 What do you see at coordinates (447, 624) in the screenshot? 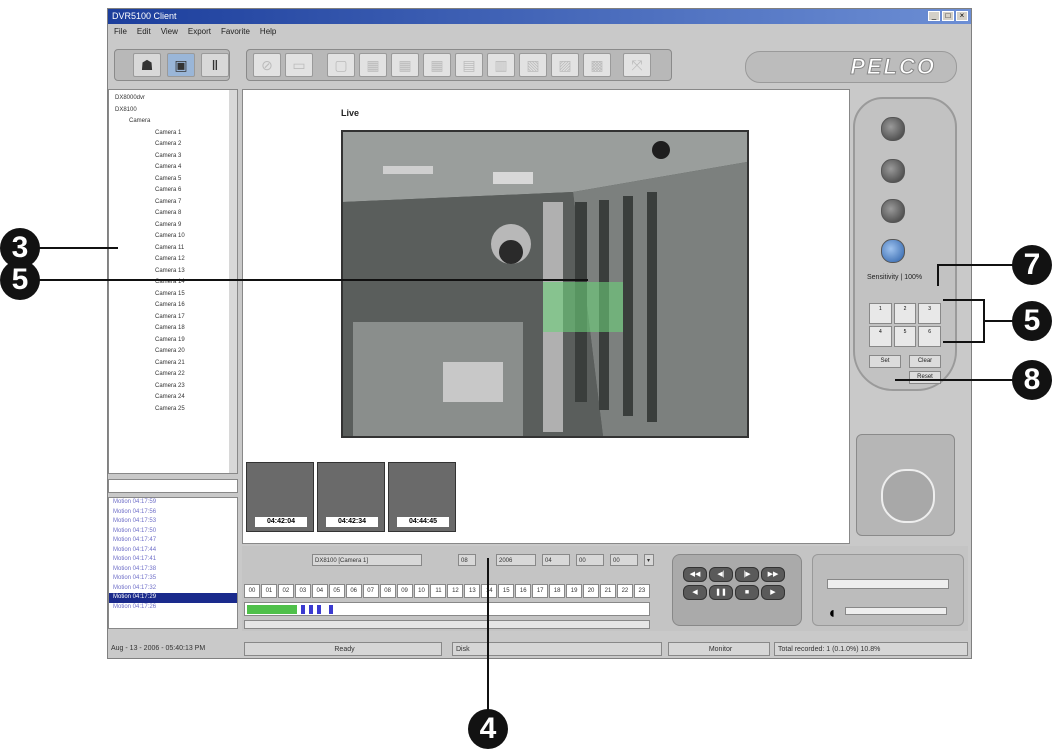
I see `timeline-scrollbar` at bounding box center [447, 624].